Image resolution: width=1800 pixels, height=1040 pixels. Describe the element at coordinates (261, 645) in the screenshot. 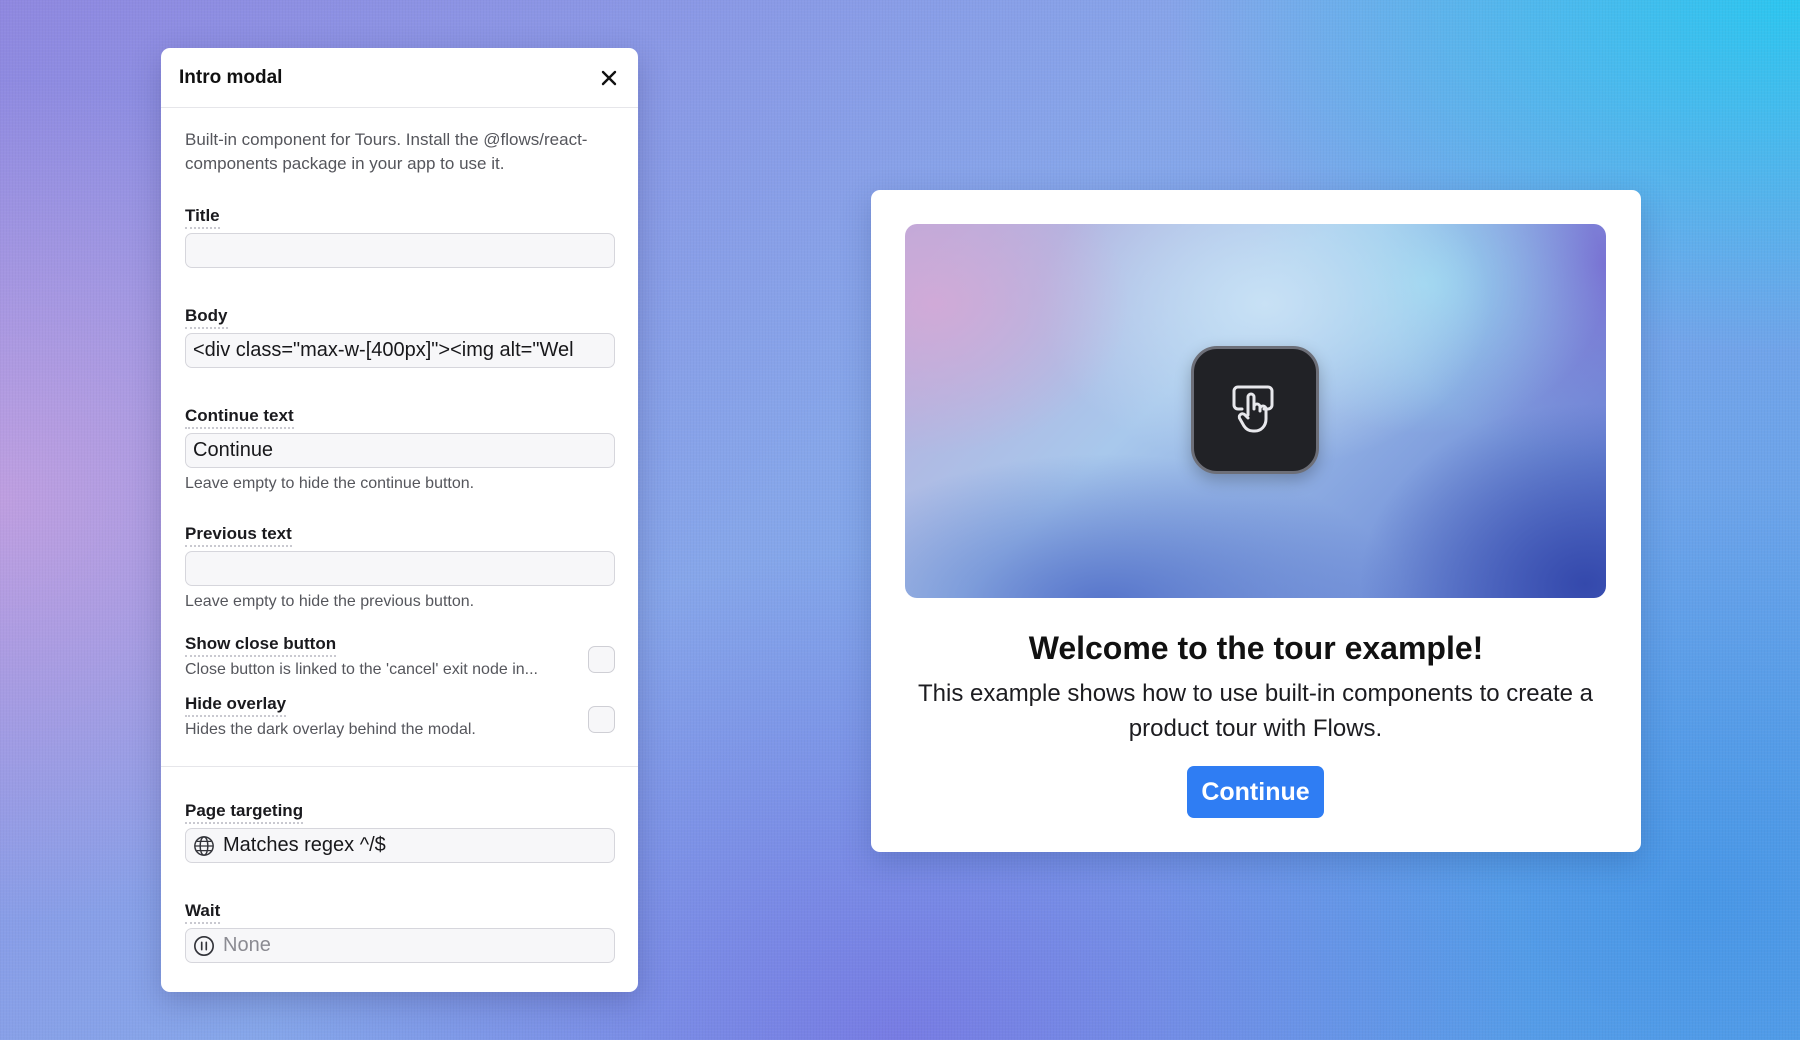

I see `show-close-button-label: Show close button` at that location.